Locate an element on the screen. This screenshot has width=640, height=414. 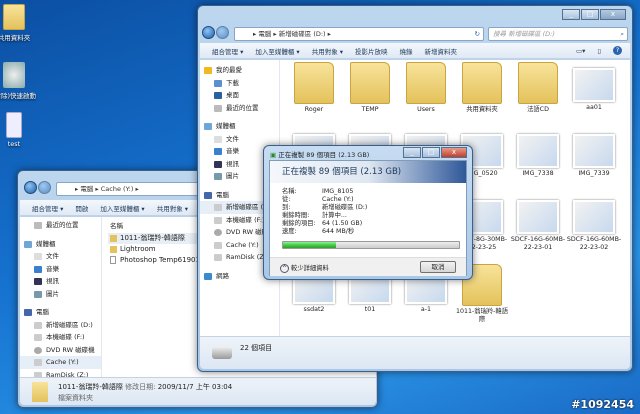
file-item: 共用資料夾 is located at coordinates (482, 88).